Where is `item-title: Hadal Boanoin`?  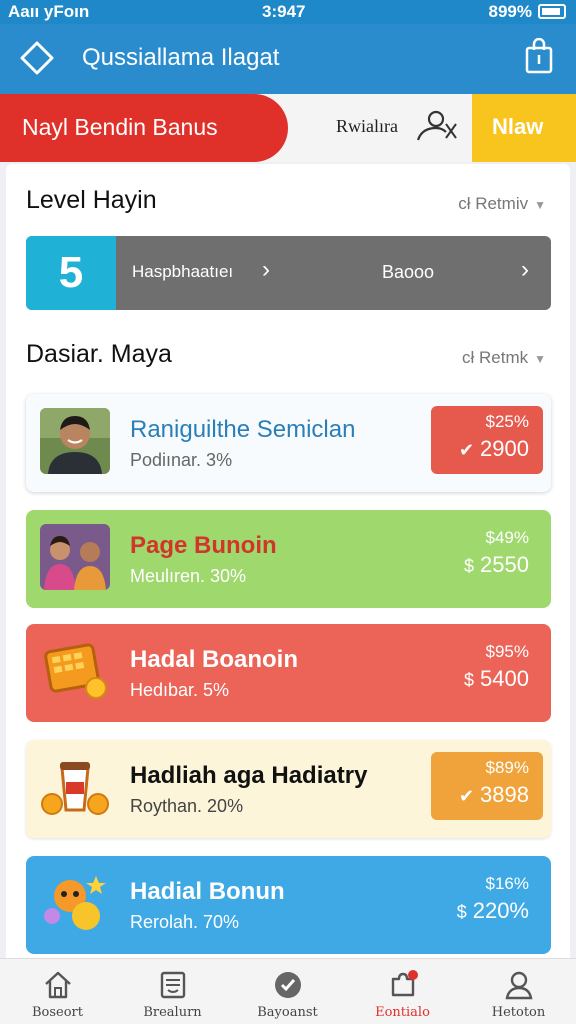 item-title: Hadal Boanoin is located at coordinates (214, 659).